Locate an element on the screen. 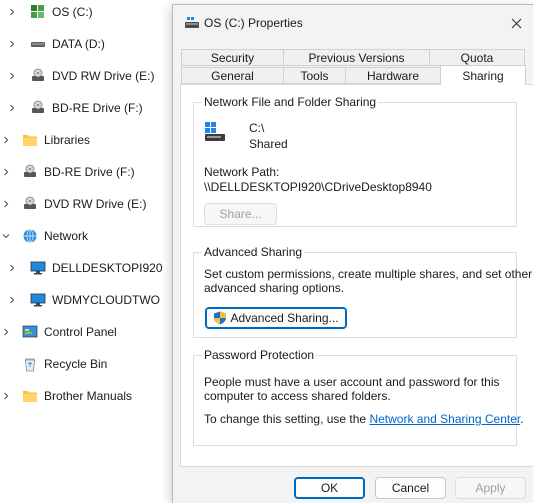  recycle-bin-icon is located at coordinates (30, 364).